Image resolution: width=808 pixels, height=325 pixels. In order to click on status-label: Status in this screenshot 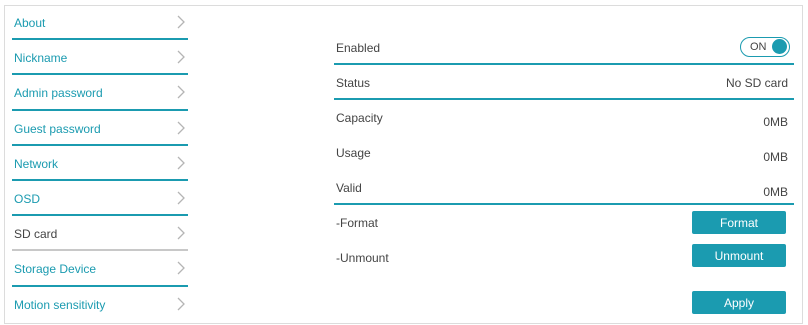, I will do `click(353, 83)`.